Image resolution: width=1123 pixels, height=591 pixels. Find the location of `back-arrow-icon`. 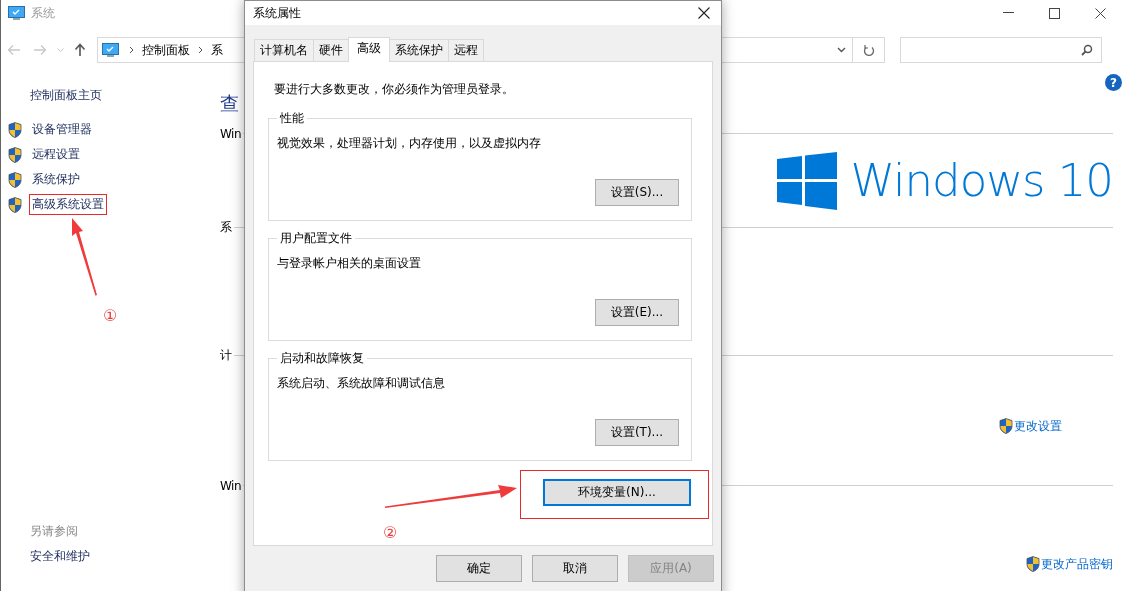

back-arrow-icon is located at coordinates (14, 50).